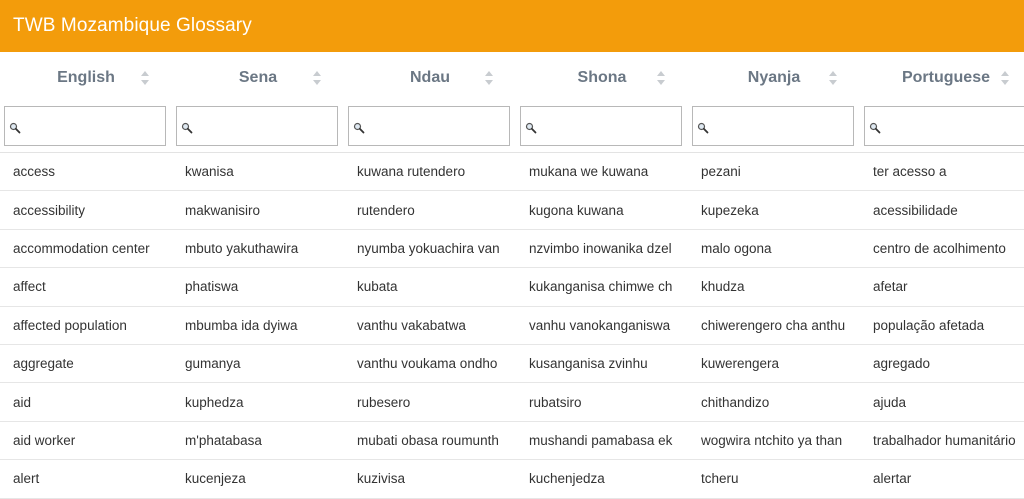 The image size is (1024, 499). I want to click on column-filter-row, so click(512, 128).